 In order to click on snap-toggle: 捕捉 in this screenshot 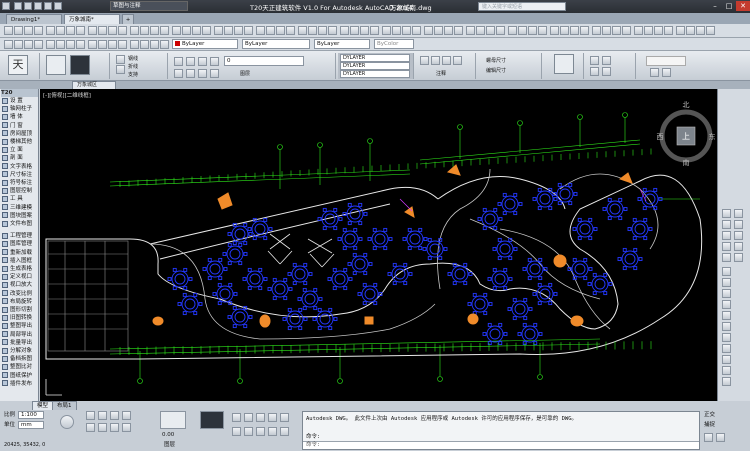, I will do `click(709, 425)`.